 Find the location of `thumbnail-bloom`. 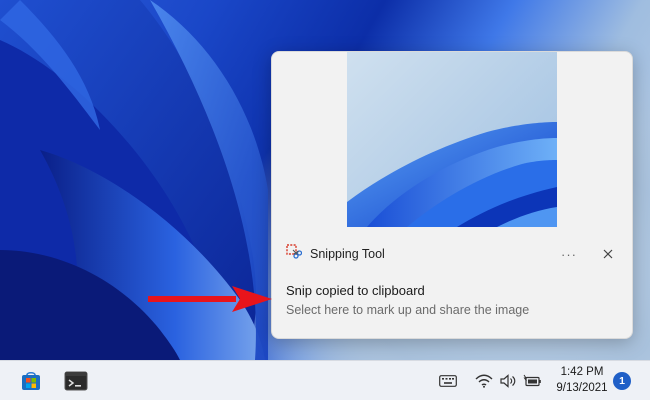

thumbnail-bloom is located at coordinates (452, 174).